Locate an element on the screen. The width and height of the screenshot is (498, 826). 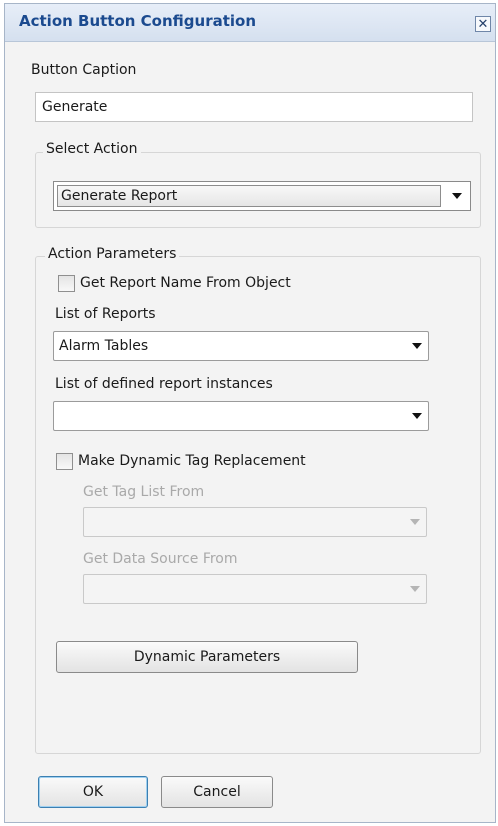
list-of-reports-value: Alarm Tables is located at coordinates (104, 346).